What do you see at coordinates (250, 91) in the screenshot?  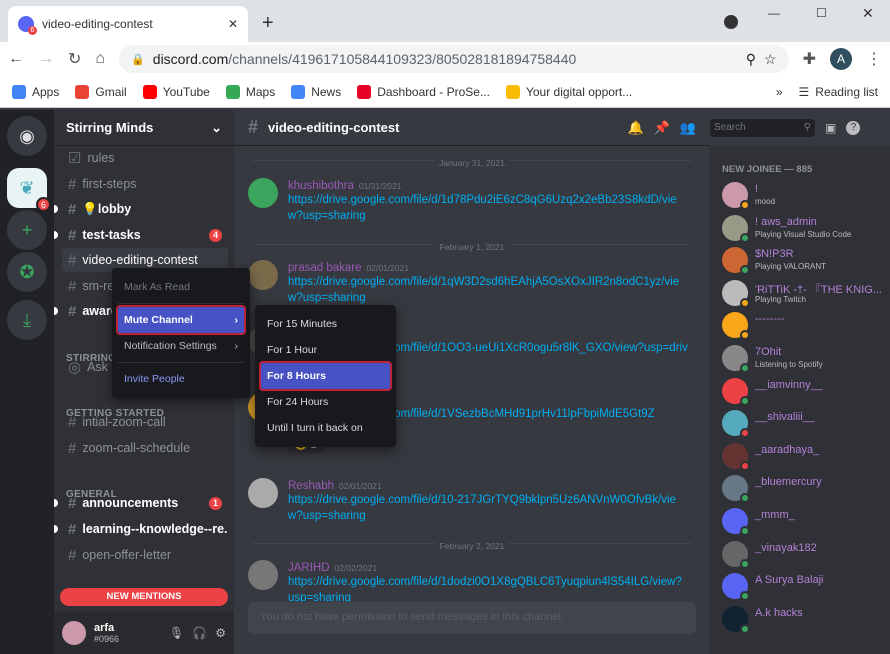 I see `bookmark-item: Maps` at bounding box center [250, 91].